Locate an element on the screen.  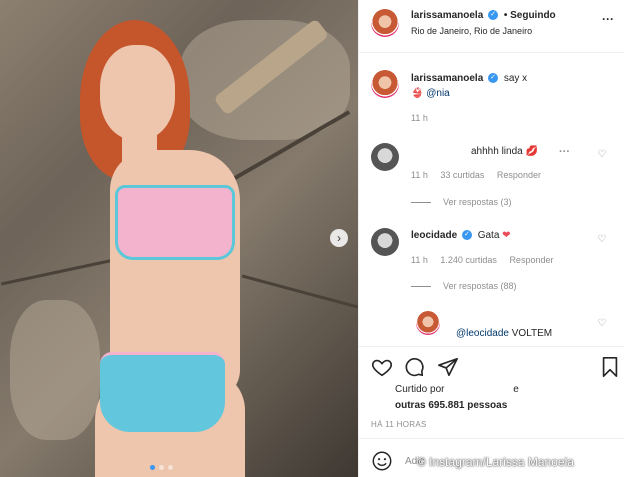
header-location: Rio de Janeiro, Rio de Janeiro is located at coordinates (471, 31).